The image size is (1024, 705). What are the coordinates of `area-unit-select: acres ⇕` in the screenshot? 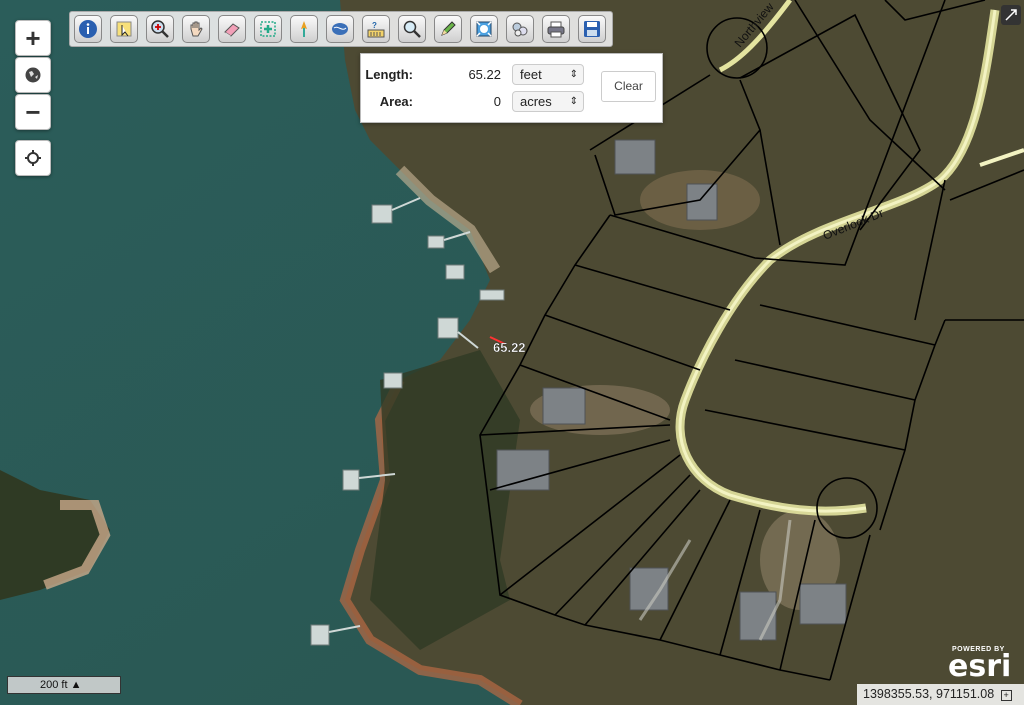 It's located at (548, 101).